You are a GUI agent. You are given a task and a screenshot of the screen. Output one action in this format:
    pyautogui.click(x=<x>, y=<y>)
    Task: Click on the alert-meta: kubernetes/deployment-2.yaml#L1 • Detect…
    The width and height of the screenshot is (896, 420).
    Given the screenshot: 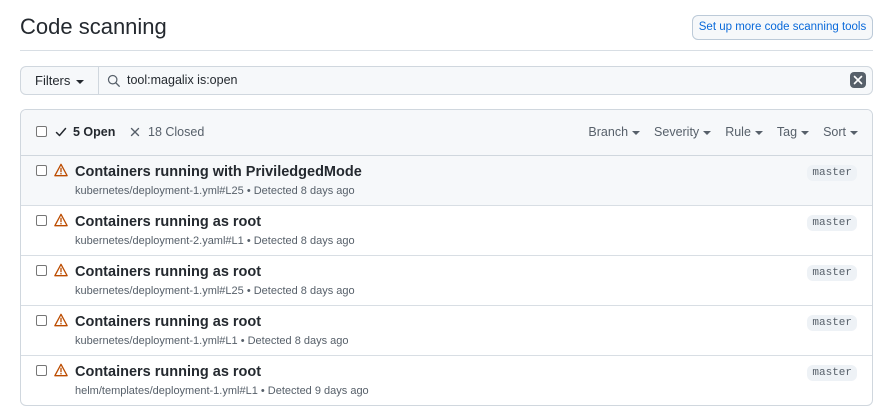 What is the action you would take?
    pyautogui.click(x=215, y=241)
    